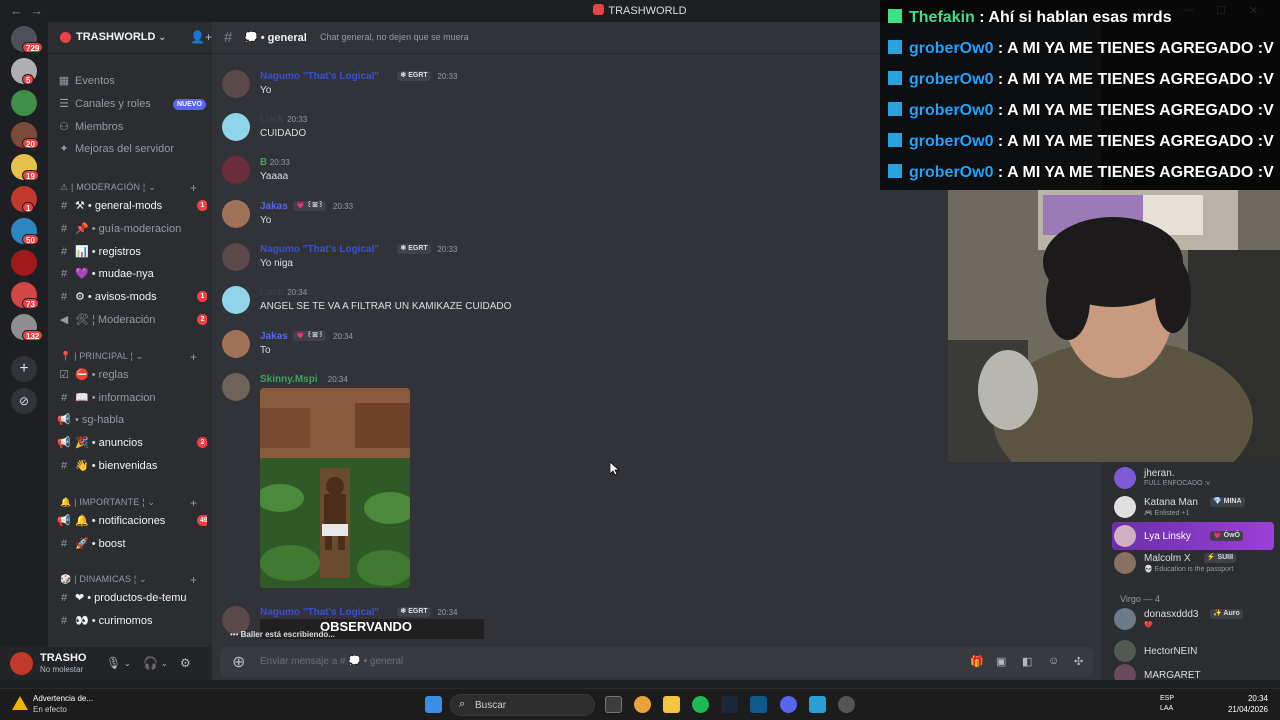 The height and width of the screenshot is (720, 1280). What do you see at coordinates (132, 621) in the screenshot?
I see `channel-item: # 👀 • curimomos` at bounding box center [132, 621].